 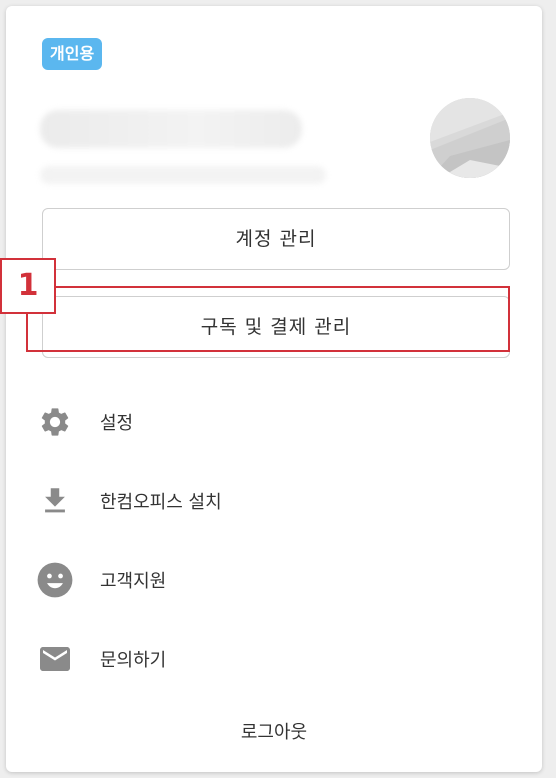 I want to click on avatar, so click(x=470, y=138).